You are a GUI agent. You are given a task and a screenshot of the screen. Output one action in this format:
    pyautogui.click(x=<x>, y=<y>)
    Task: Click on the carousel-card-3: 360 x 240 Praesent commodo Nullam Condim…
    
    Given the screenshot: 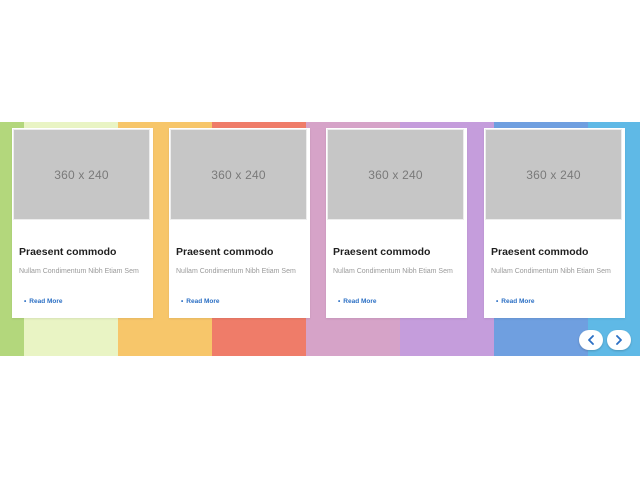 What is the action you would take?
    pyautogui.click(x=396, y=223)
    